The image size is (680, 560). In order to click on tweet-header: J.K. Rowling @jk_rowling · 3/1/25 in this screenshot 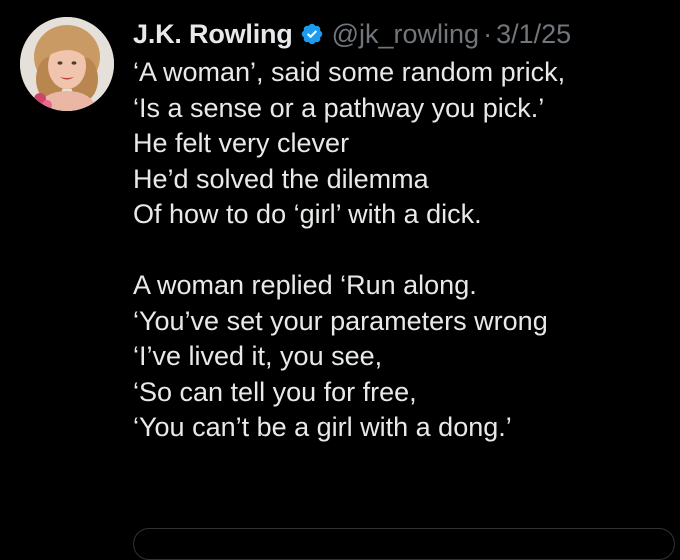, I will do `click(352, 34)`.